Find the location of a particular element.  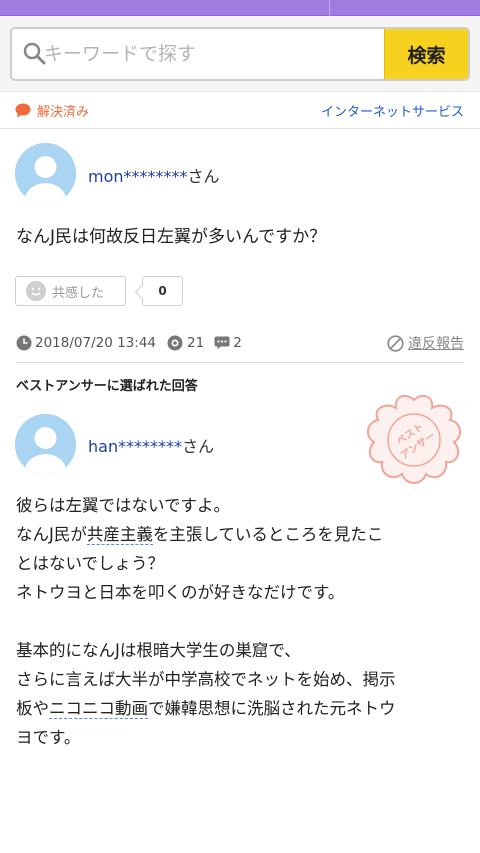

report-link: 違反報告 is located at coordinates (425, 343).